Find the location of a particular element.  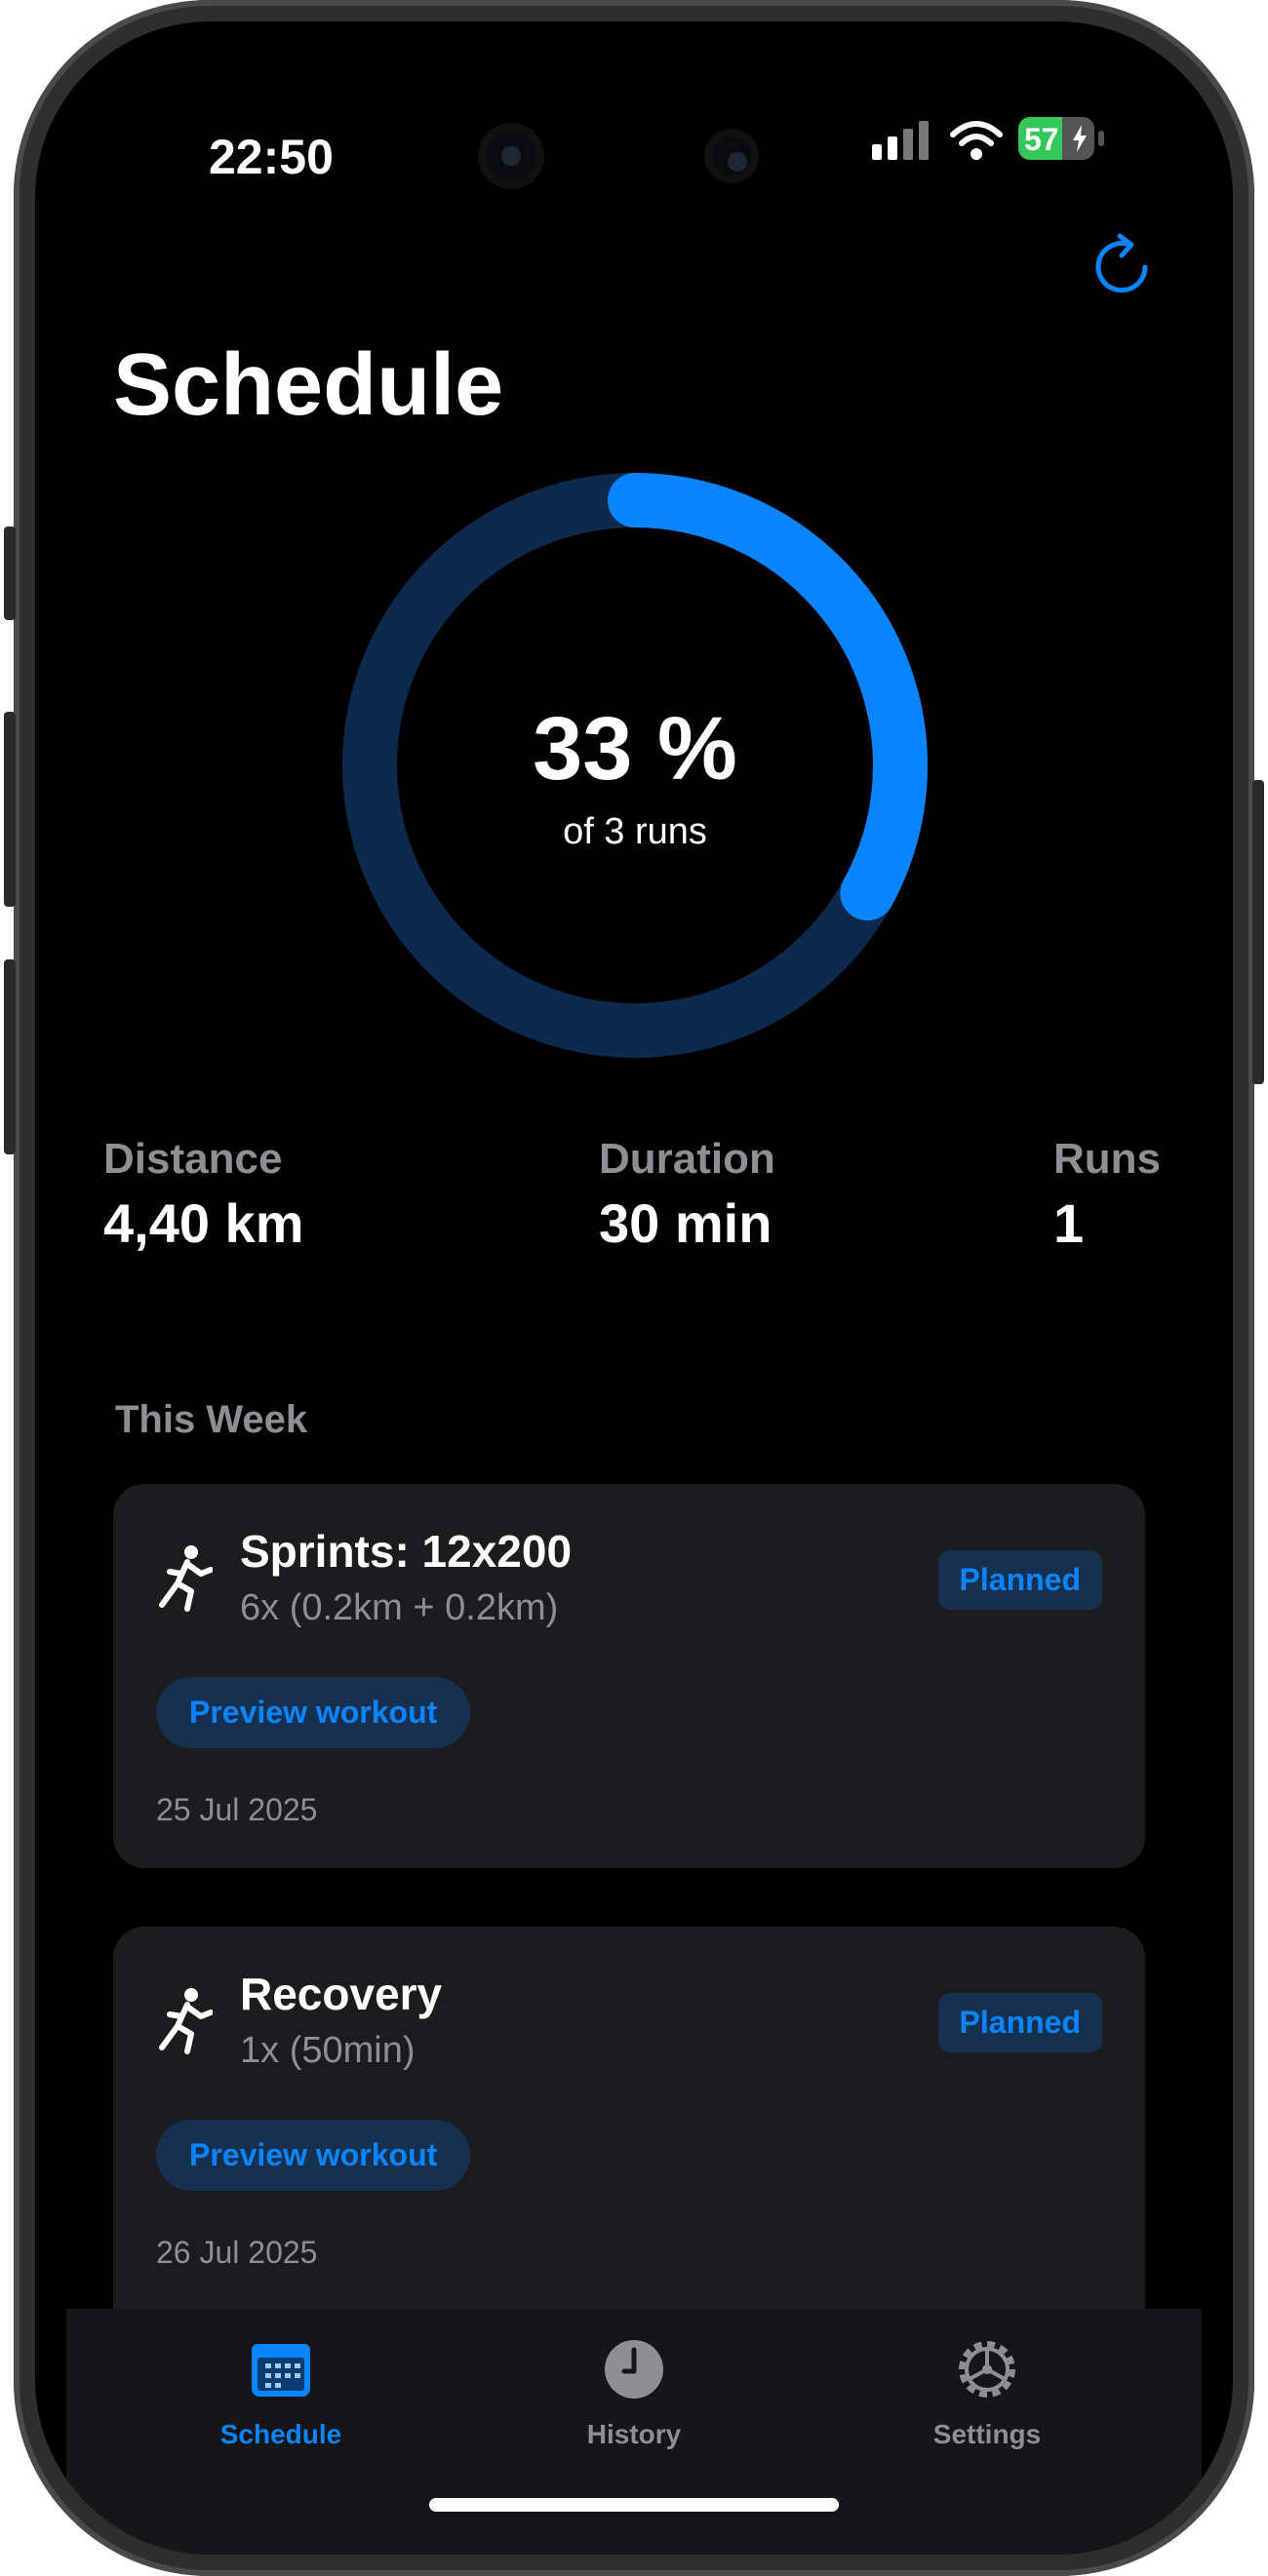

workout-title: Recovery is located at coordinates (341, 1994).